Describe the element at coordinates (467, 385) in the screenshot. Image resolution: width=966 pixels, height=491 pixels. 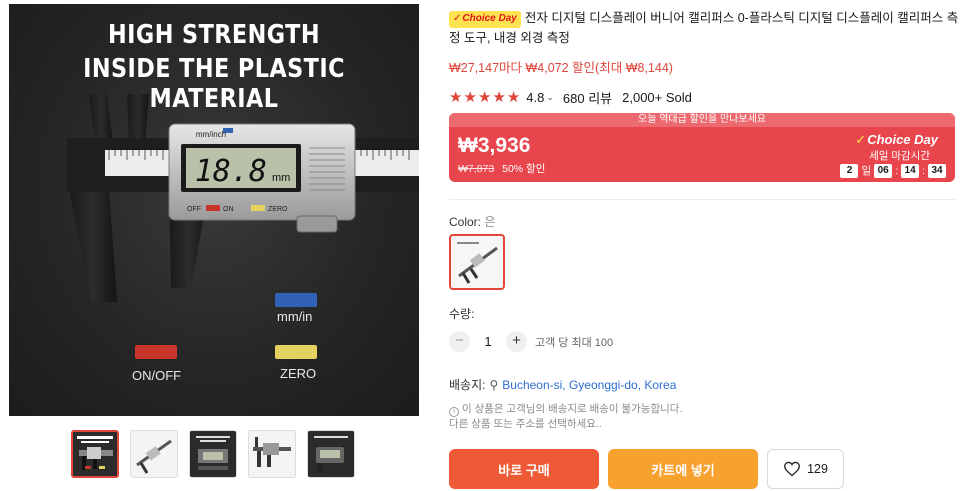
I see `shipping-label: 배송지:` at that location.